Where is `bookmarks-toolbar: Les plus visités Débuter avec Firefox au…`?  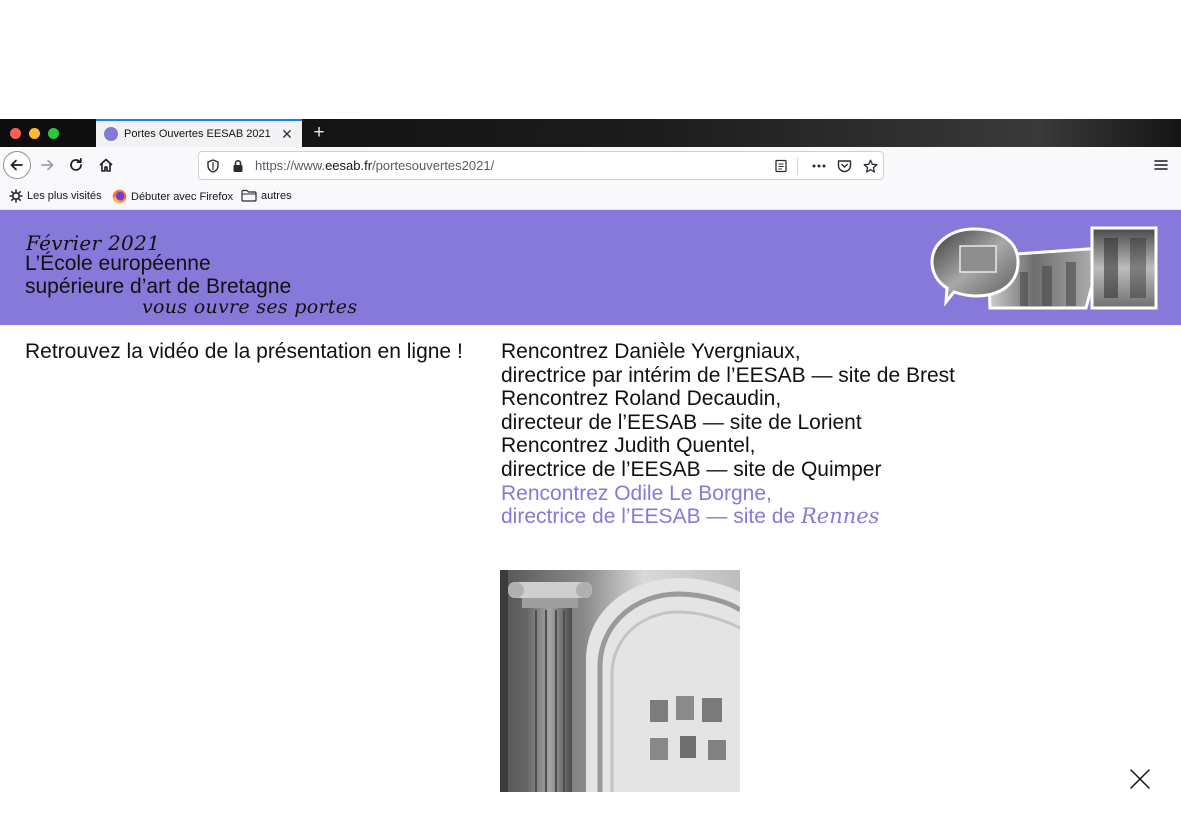 bookmarks-toolbar: Les plus visités Débuter avec Firefox au… is located at coordinates (590, 197).